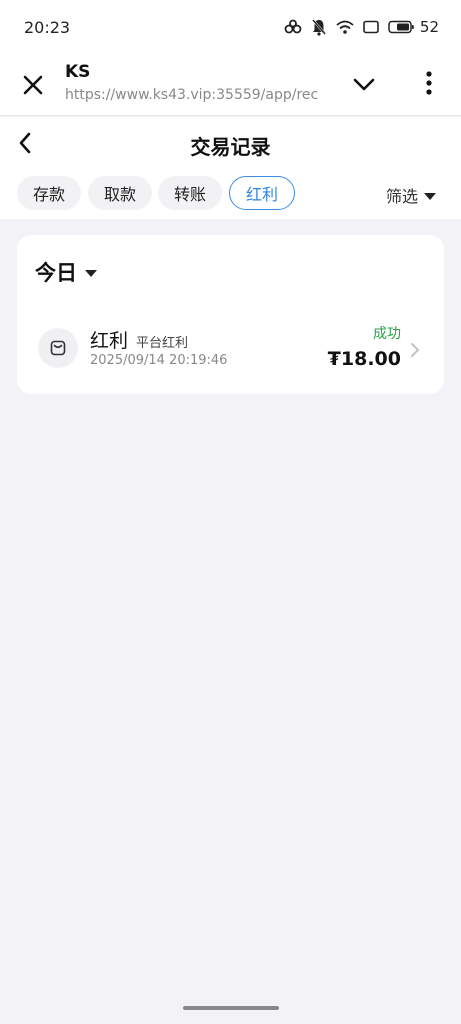 This screenshot has width=461, height=1024. Describe the element at coordinates (162, 343) in the screenshot. I see `transaction-subtype: 平台红利` at that location.